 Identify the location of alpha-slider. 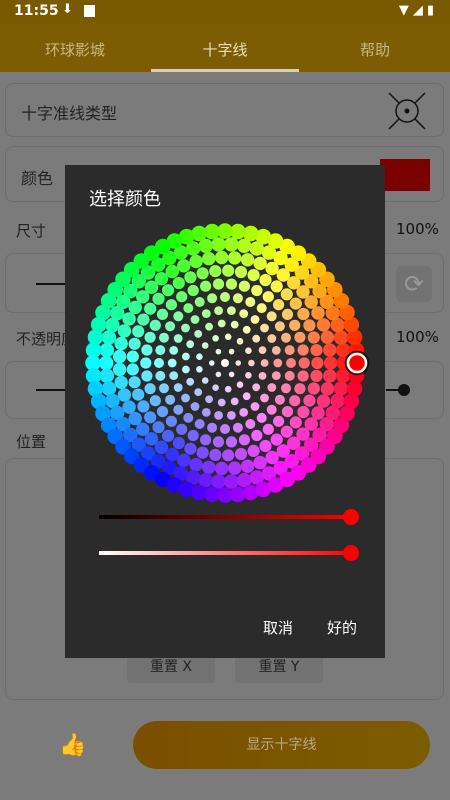
(225, 553).